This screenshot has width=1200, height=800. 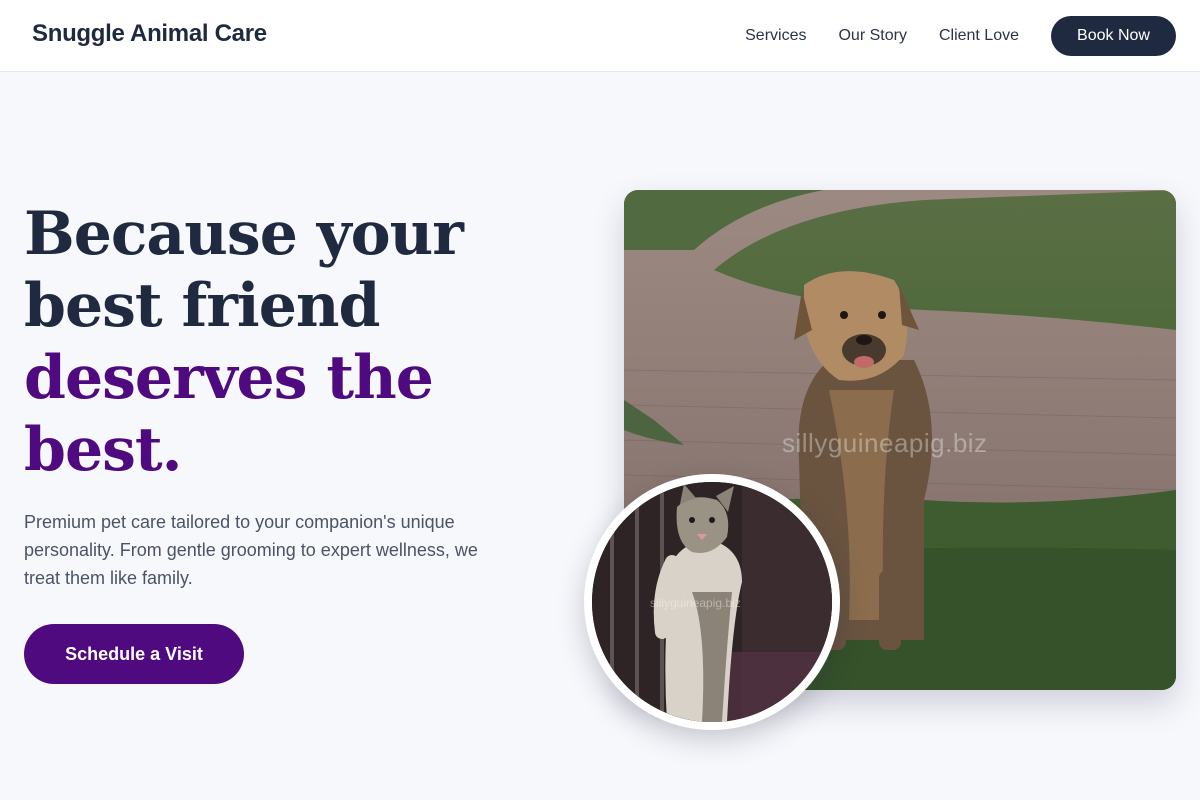 What do you see at coordinates (979, 36) in the screenshot?
I see `nav-link-client-love: Client Love` at bounding box center [979, 36].